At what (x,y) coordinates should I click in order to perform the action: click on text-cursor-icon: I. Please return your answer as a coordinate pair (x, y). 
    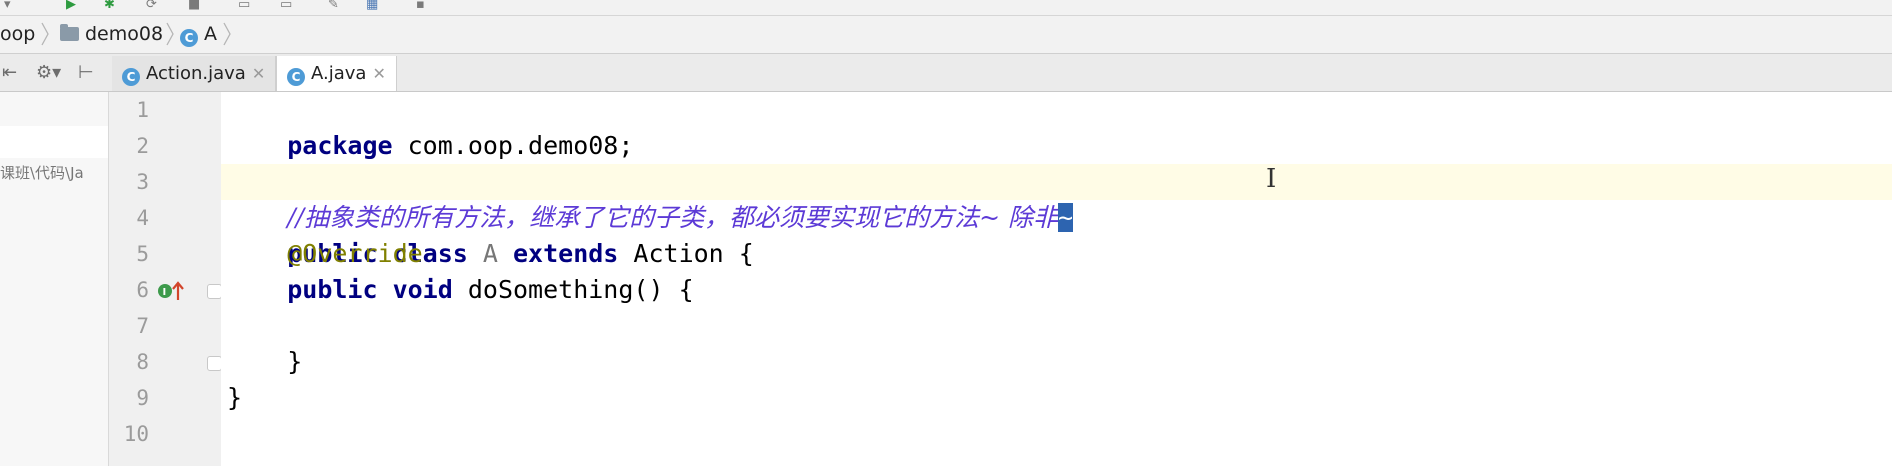
    Looking at the image, I should click on (1271, 179).